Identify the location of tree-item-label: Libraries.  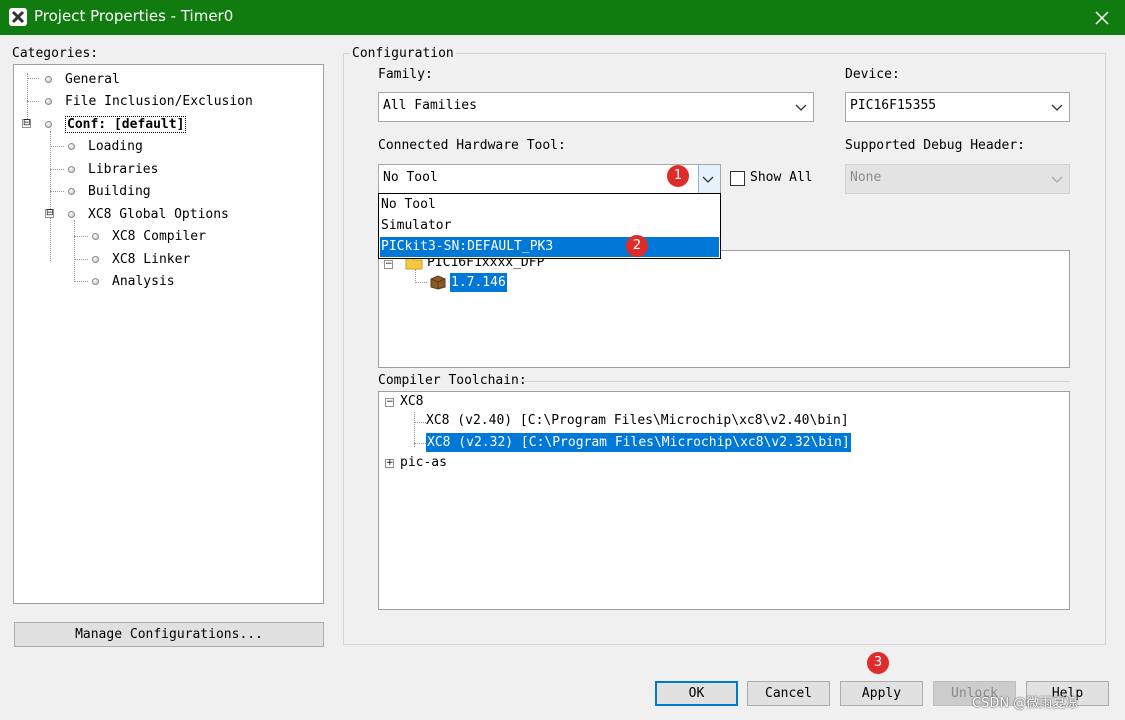
(123, 169).